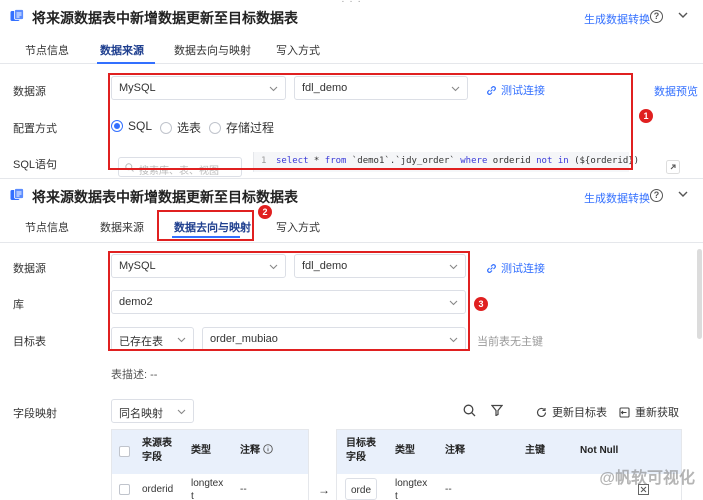 The image size is (703, 500). I want to click on mapping-mode-select: 同名映射, so click(152, 411).